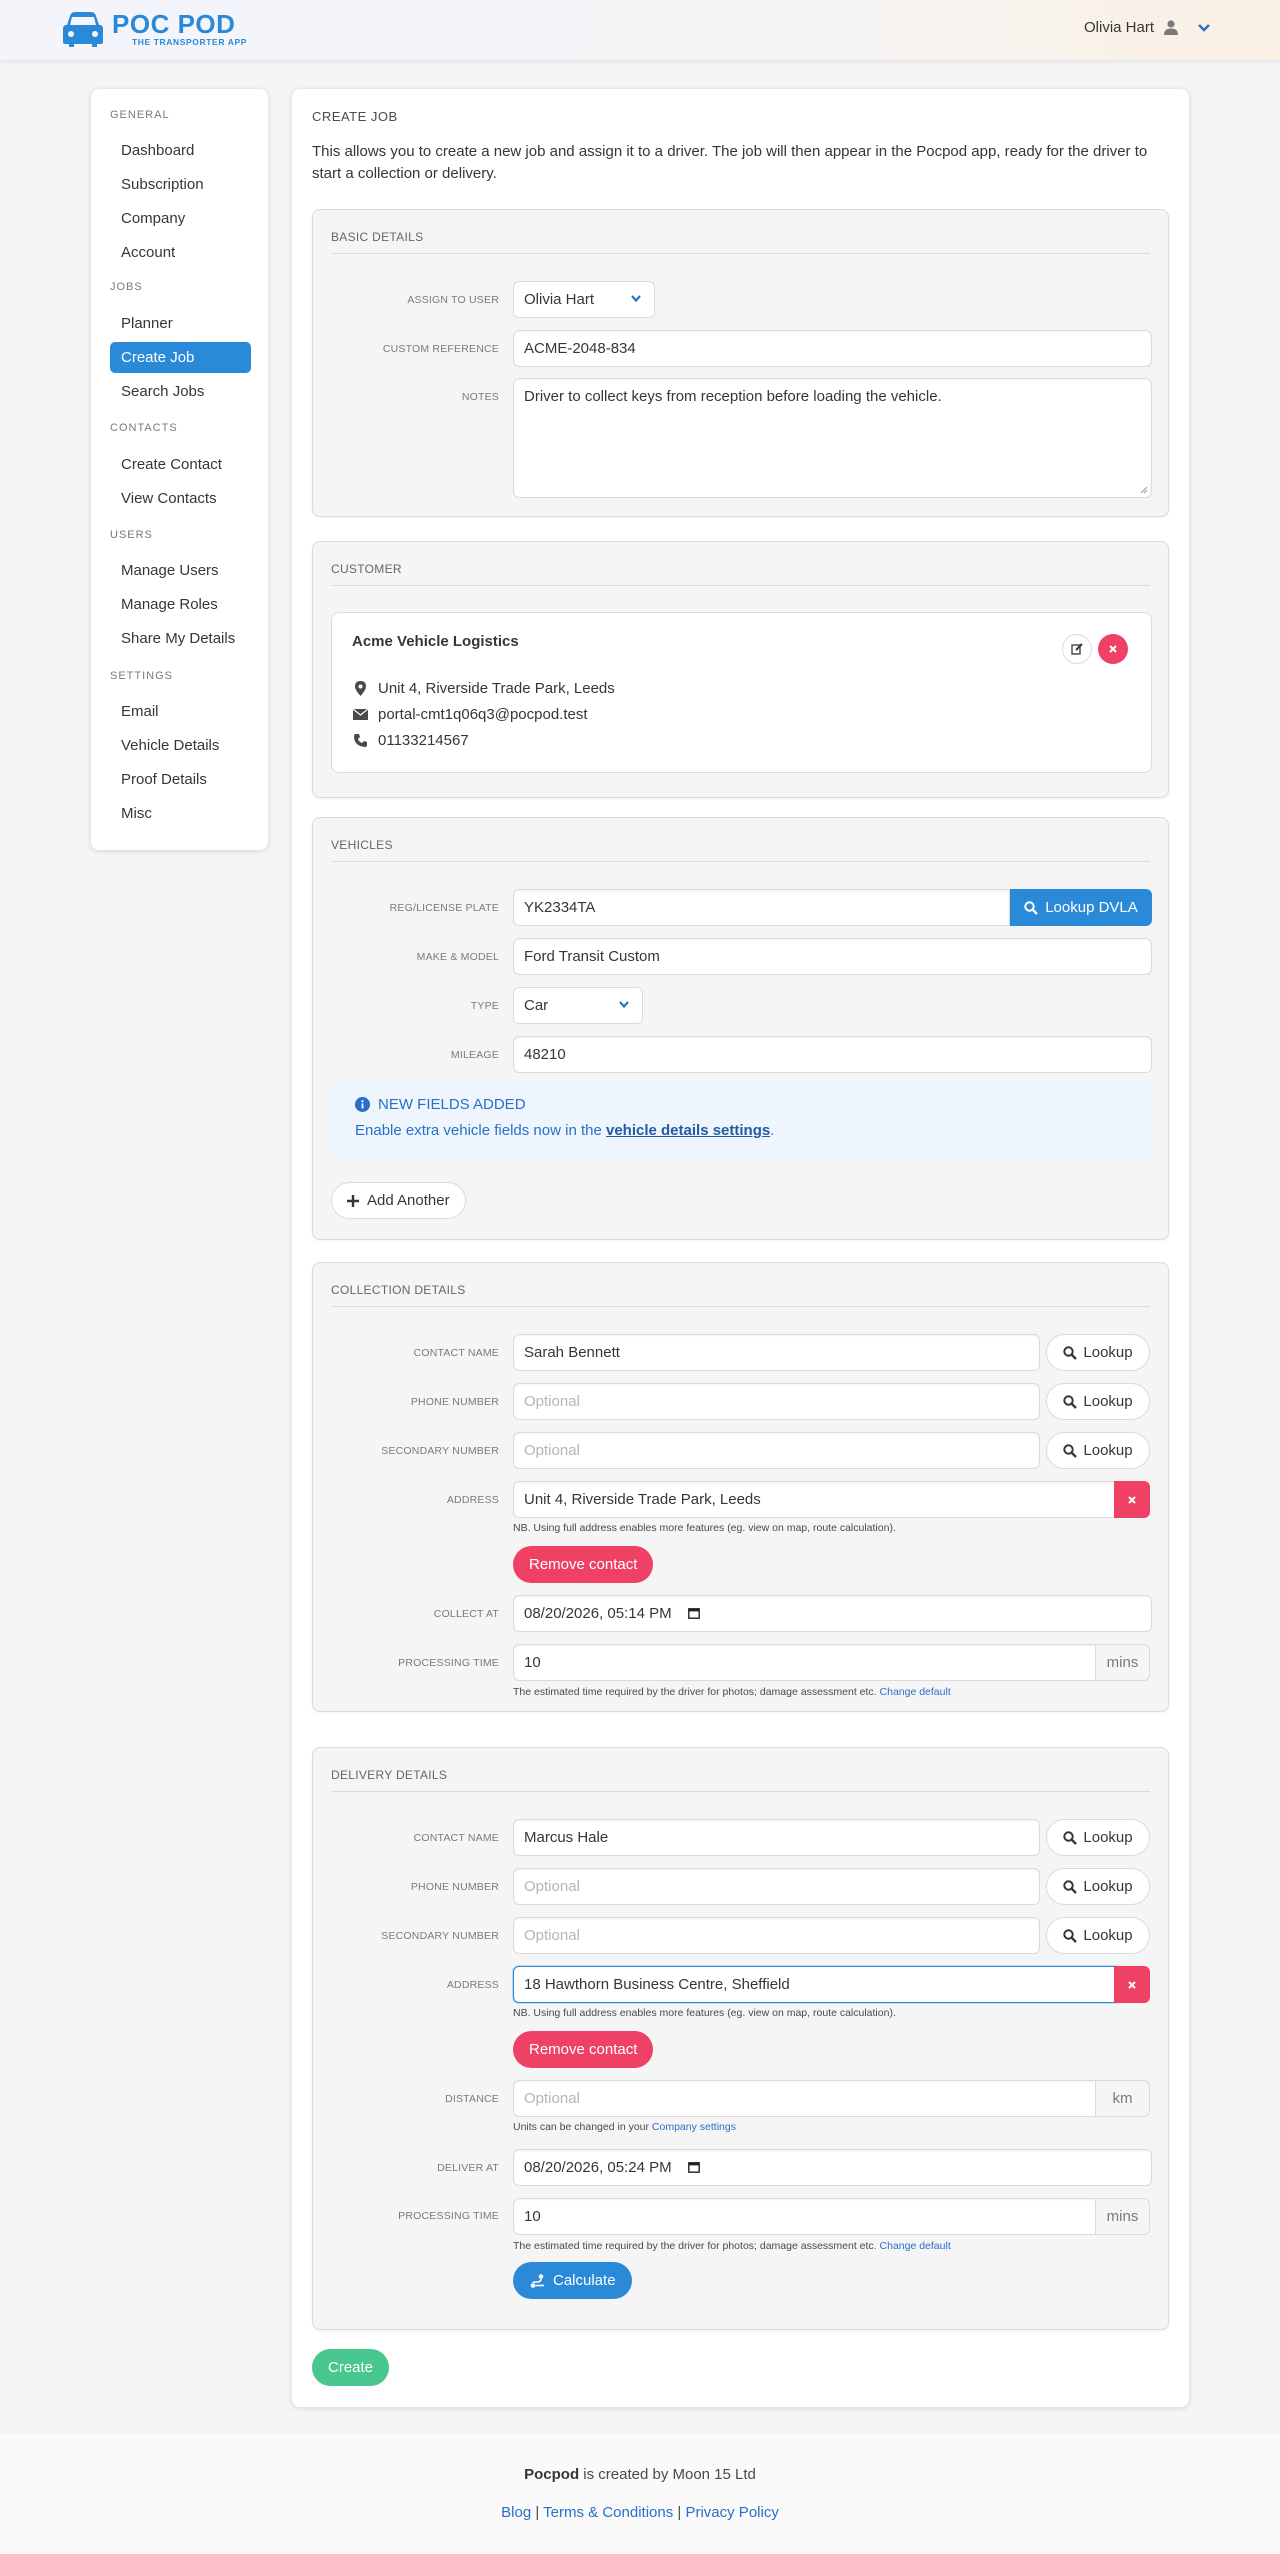 The height and width of the screenshot is (2554, 1280). Describe the element at coordinates (142, 676) in the screenshot. I see `sidebar-section-settings: SETTINGS` at that location.